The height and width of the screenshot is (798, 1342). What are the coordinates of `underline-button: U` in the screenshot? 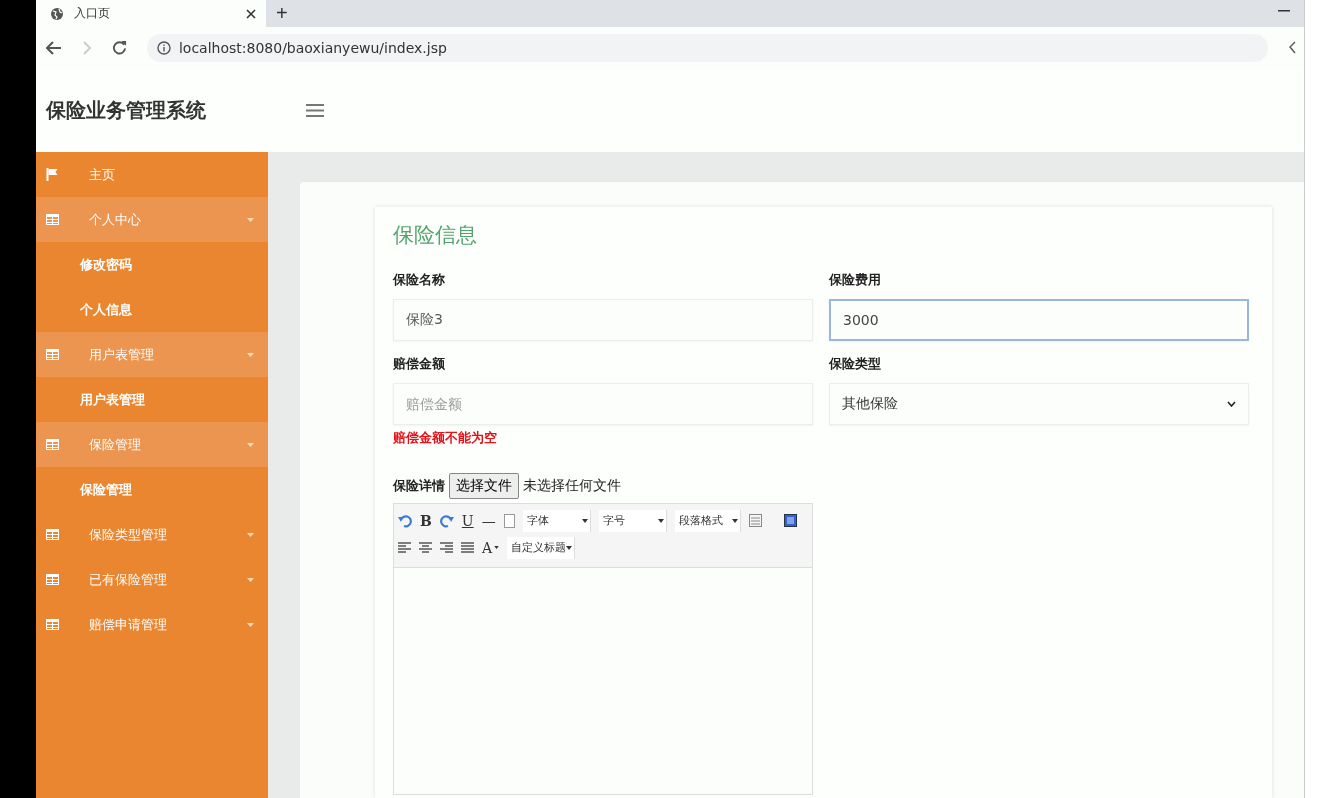 It's located at (467, 520).